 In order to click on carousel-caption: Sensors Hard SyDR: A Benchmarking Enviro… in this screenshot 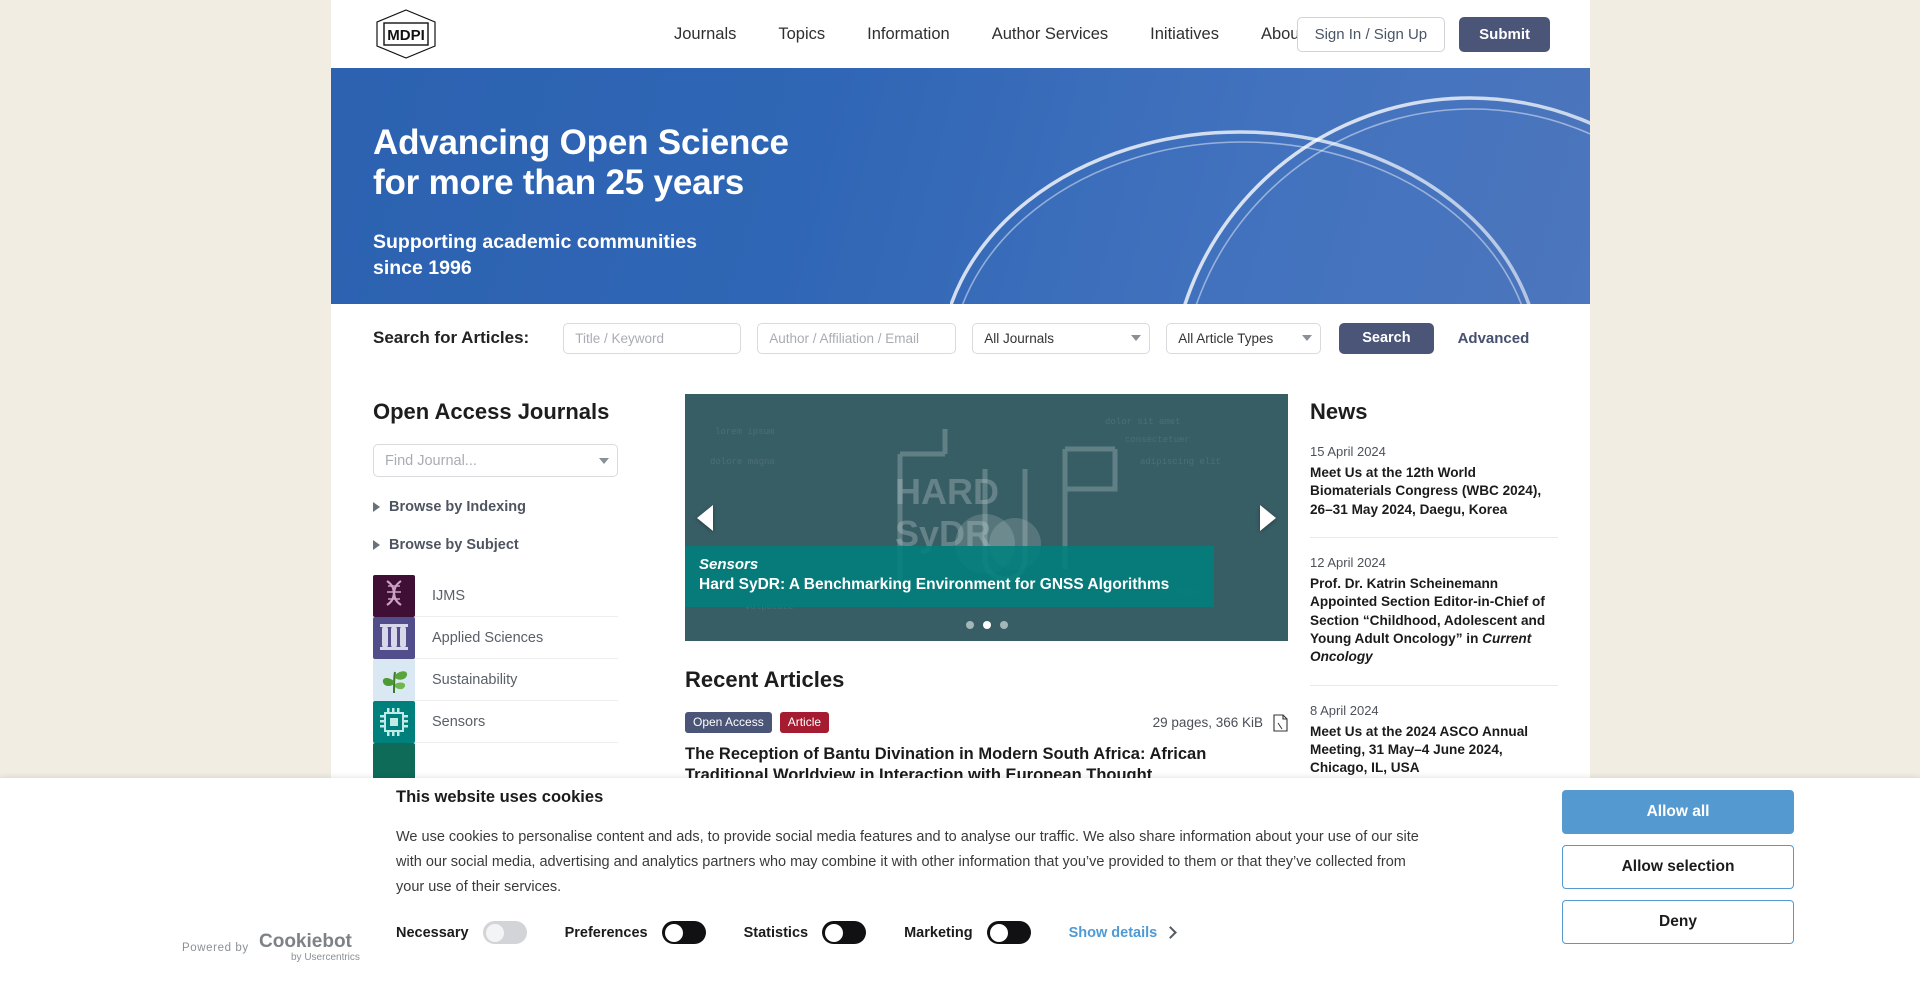, I will do `click(949, 576)`.